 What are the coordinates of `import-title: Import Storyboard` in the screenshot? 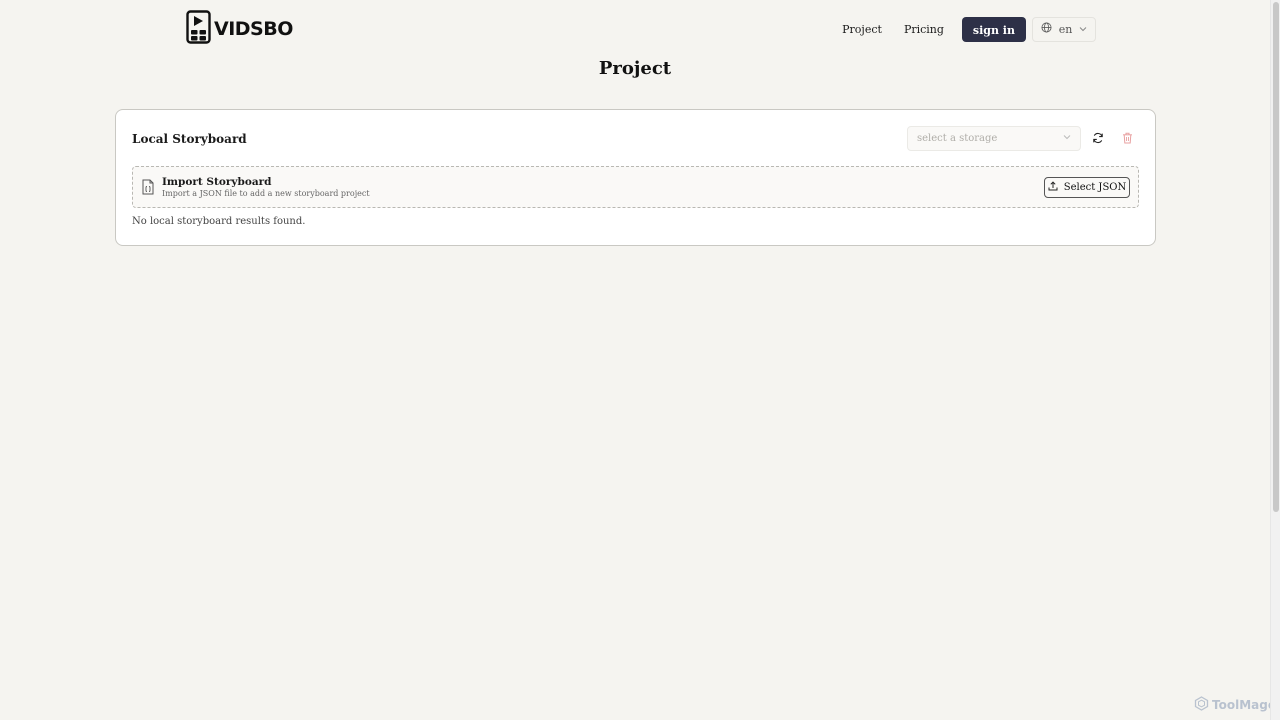 It's located at (217, 182).